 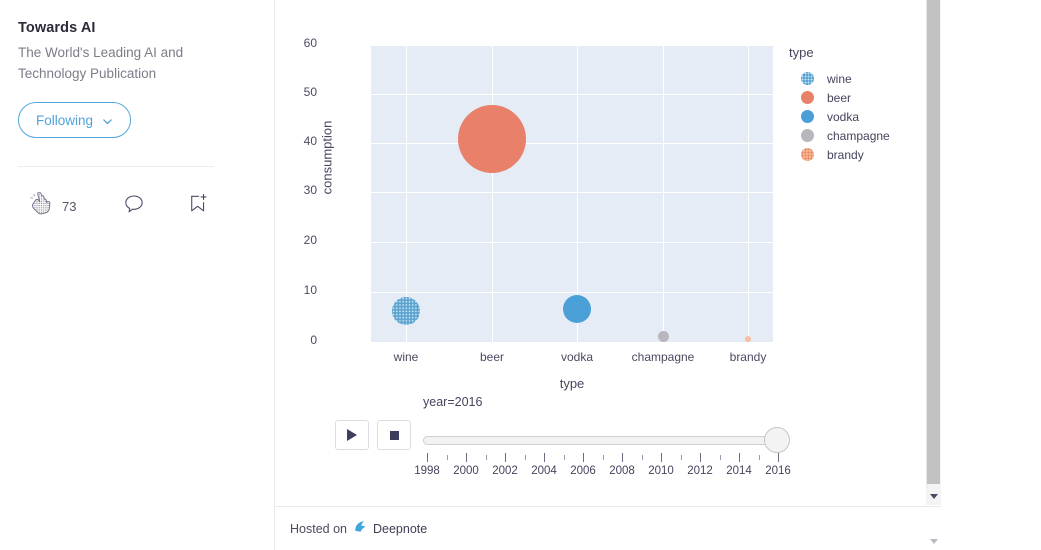 I want to click on slider-tick-2010, so click(x=661, y=457).